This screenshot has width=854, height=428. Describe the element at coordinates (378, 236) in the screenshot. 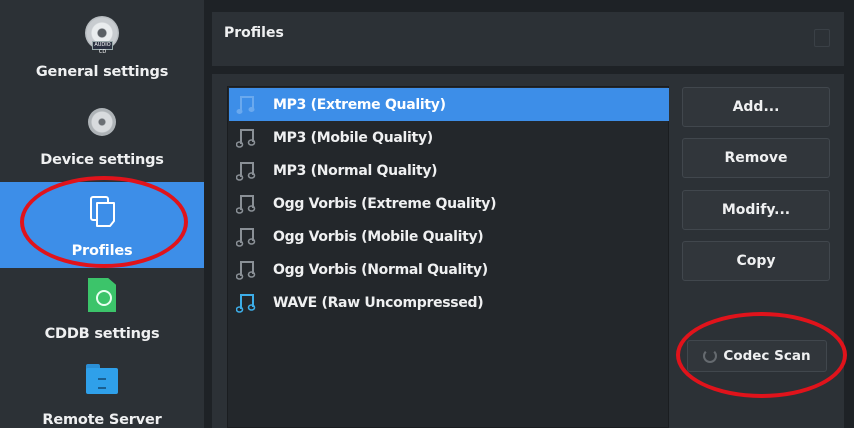

I see `profile-name: Ogg Vorbis (Mobile Quality)` at that location.